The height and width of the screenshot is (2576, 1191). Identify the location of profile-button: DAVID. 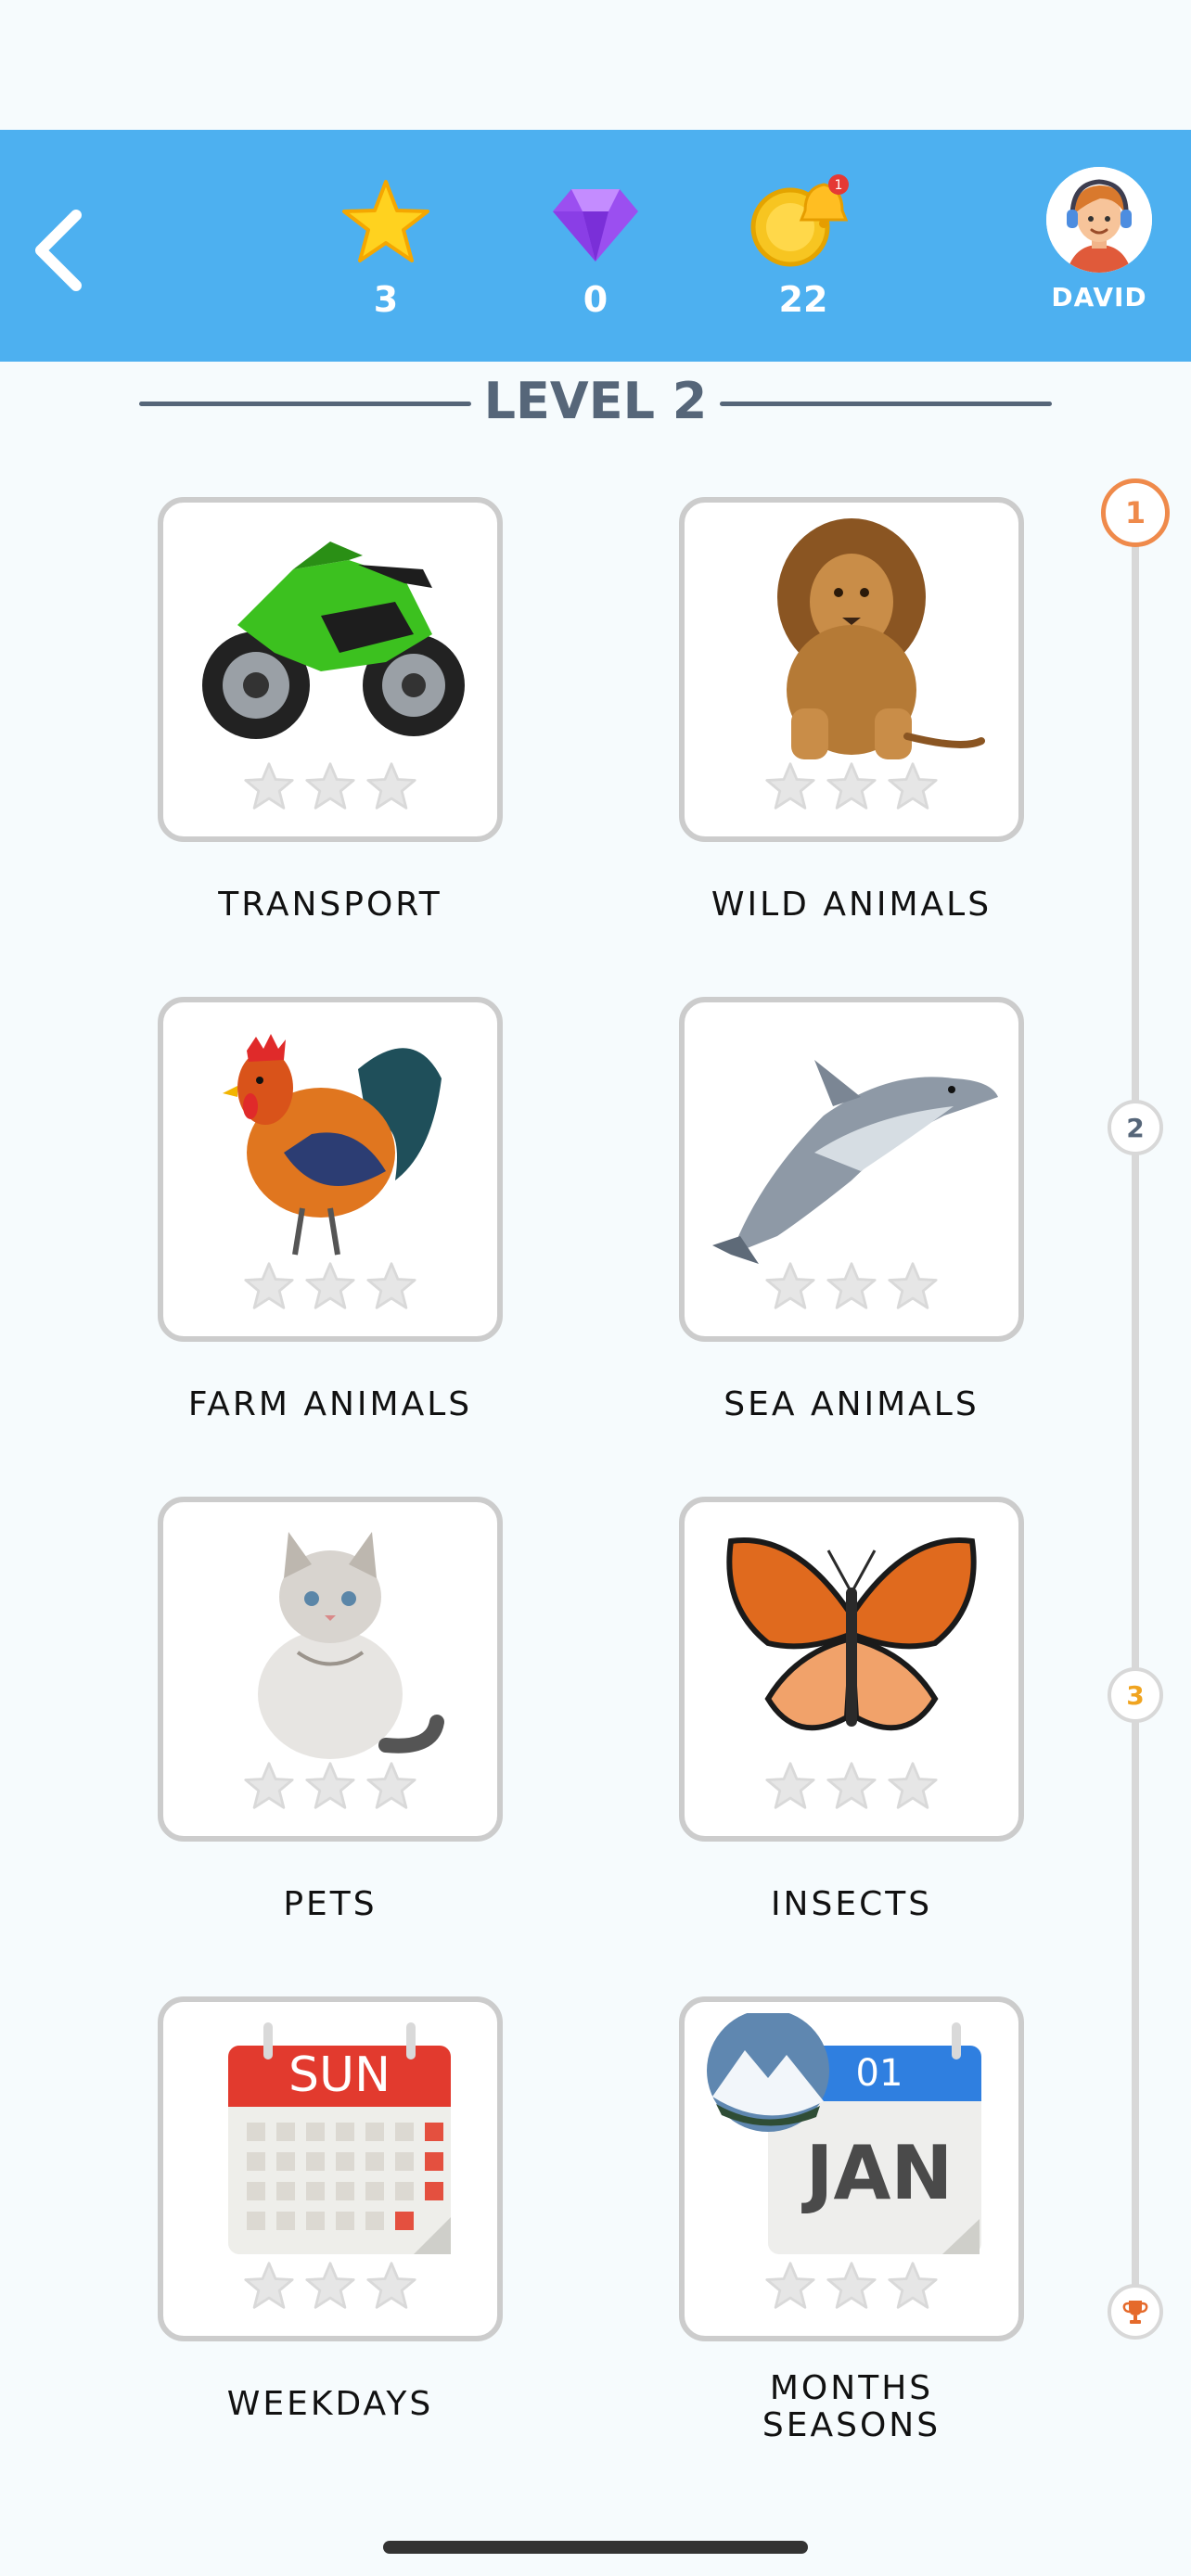
(1099, 239).